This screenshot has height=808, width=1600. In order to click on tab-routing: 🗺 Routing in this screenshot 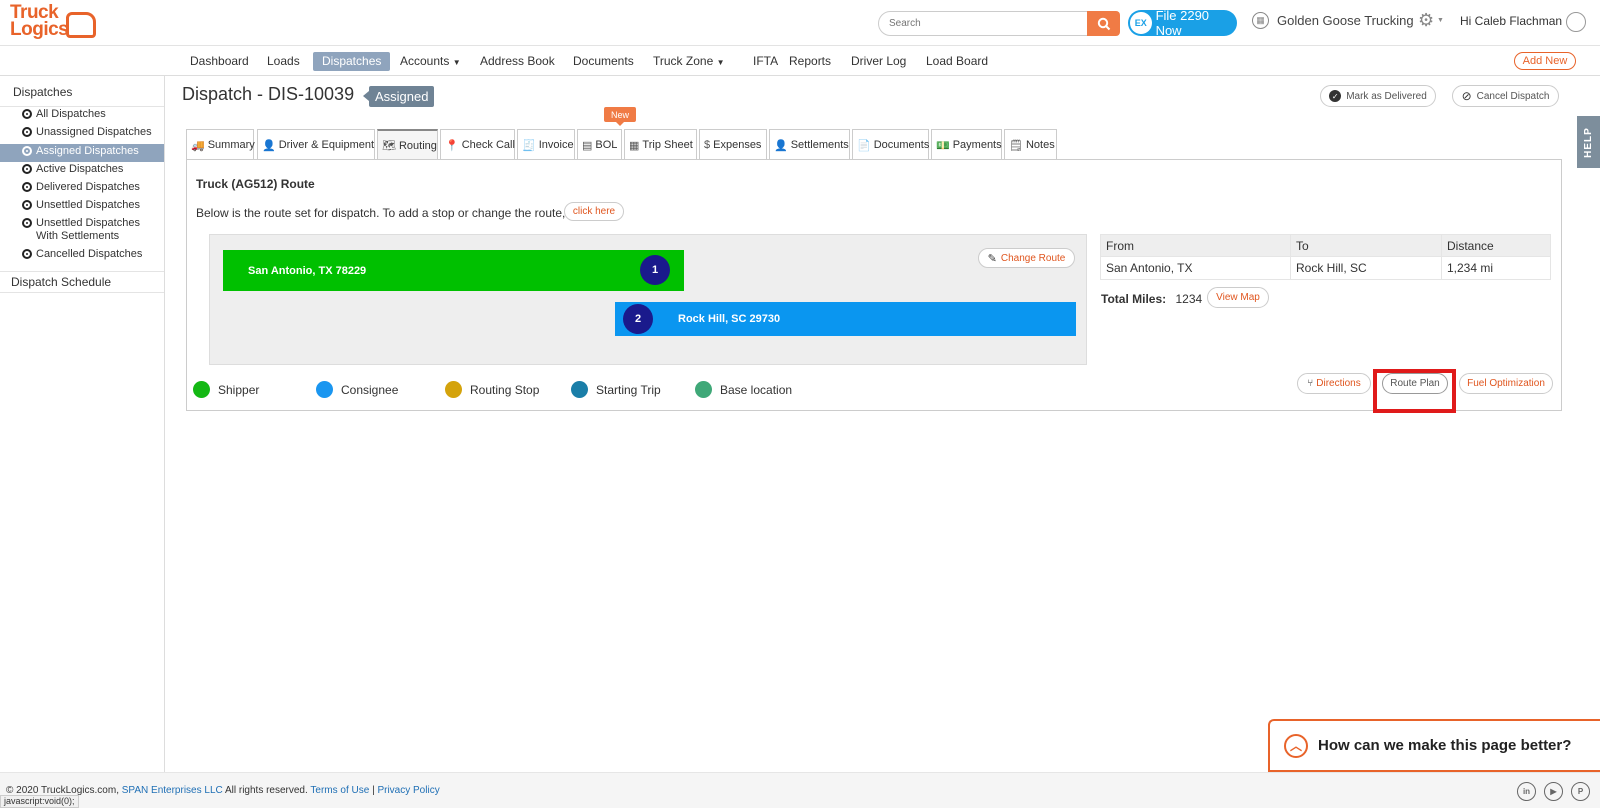, I will do `click(407, 144)`.